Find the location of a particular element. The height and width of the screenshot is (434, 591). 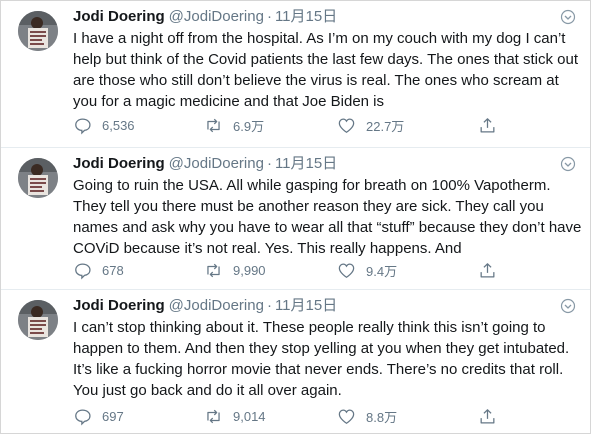

tweet-actions: 678 9,990 9.4万 is located at coordinates (303, 270).